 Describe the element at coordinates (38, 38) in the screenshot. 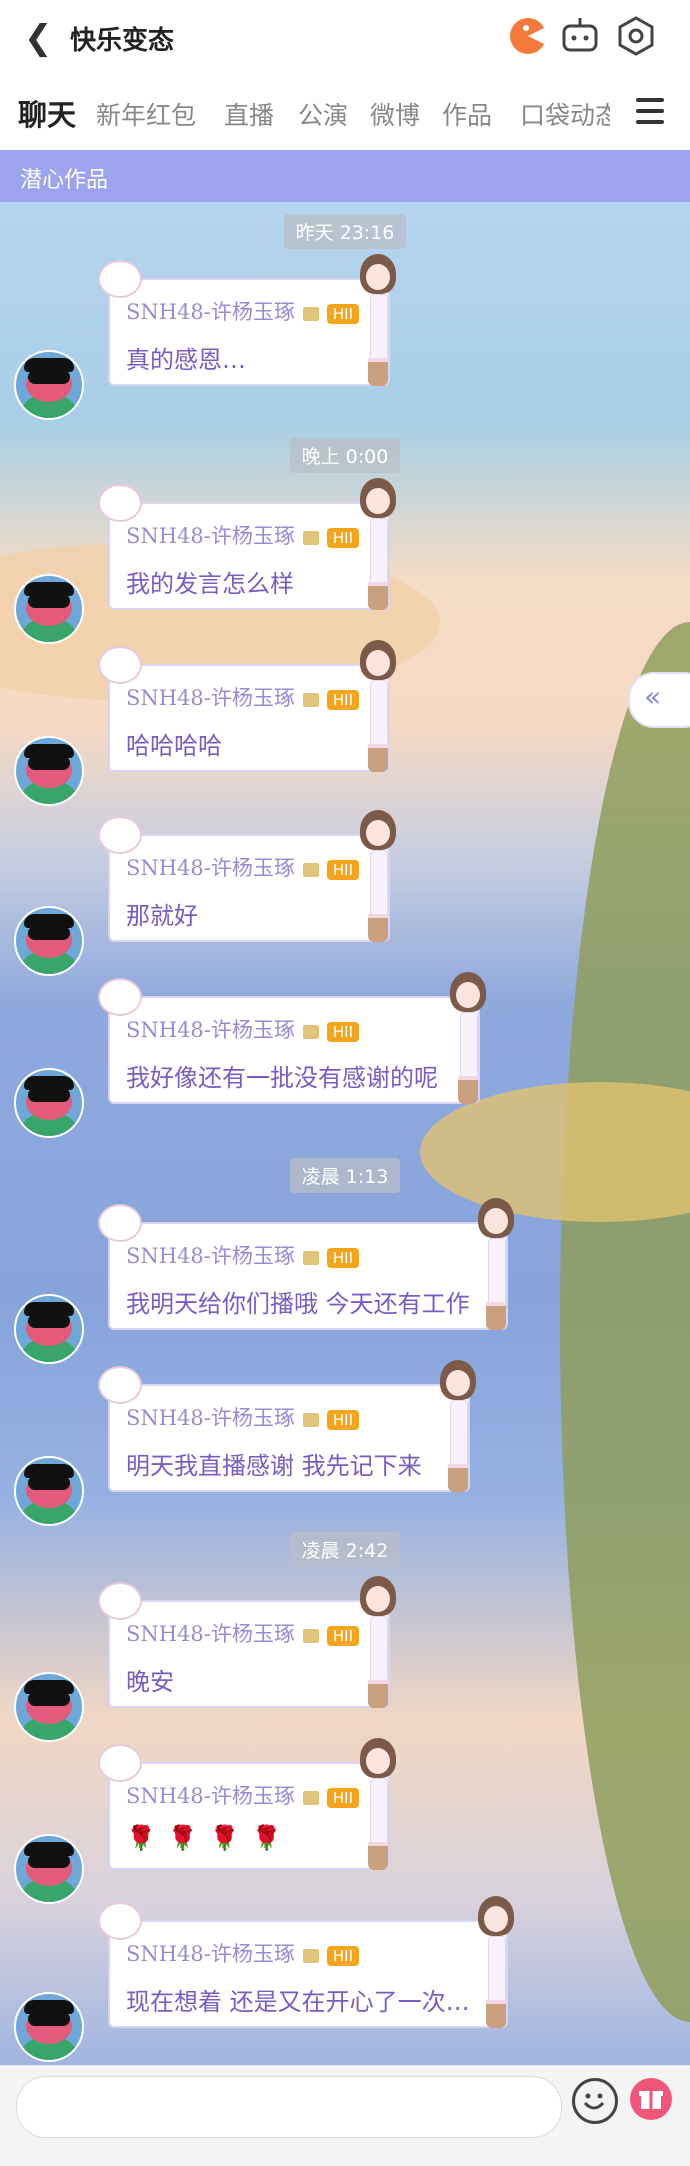

I see `chevron-left-icon: ❮` at that location.